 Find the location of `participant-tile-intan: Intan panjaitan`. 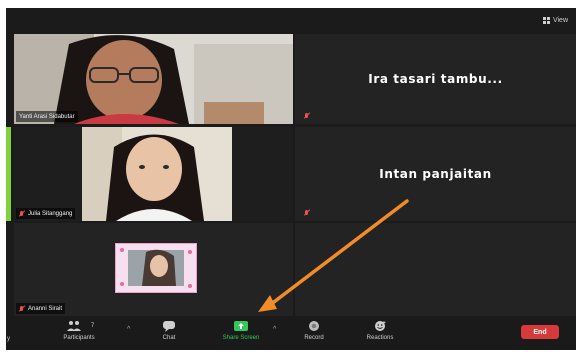

participant-tile-intan: Intan panjaitan is located at coordinates (435, 174).